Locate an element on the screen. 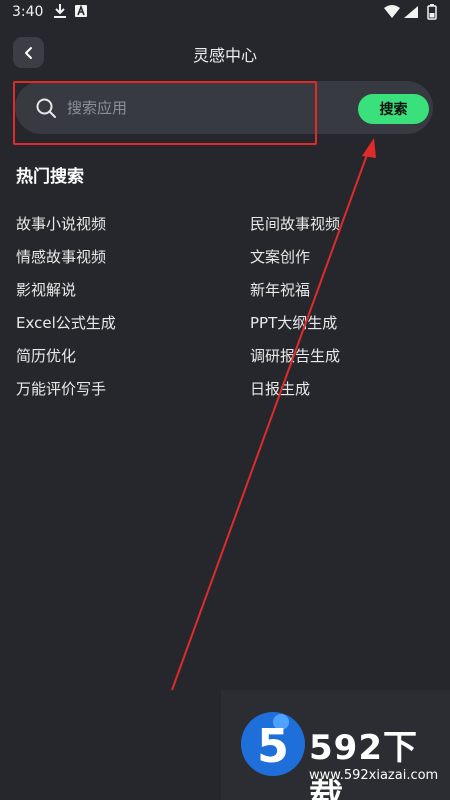 The image size is (450, 800). status-indicators is located at coordinates (412, 12).